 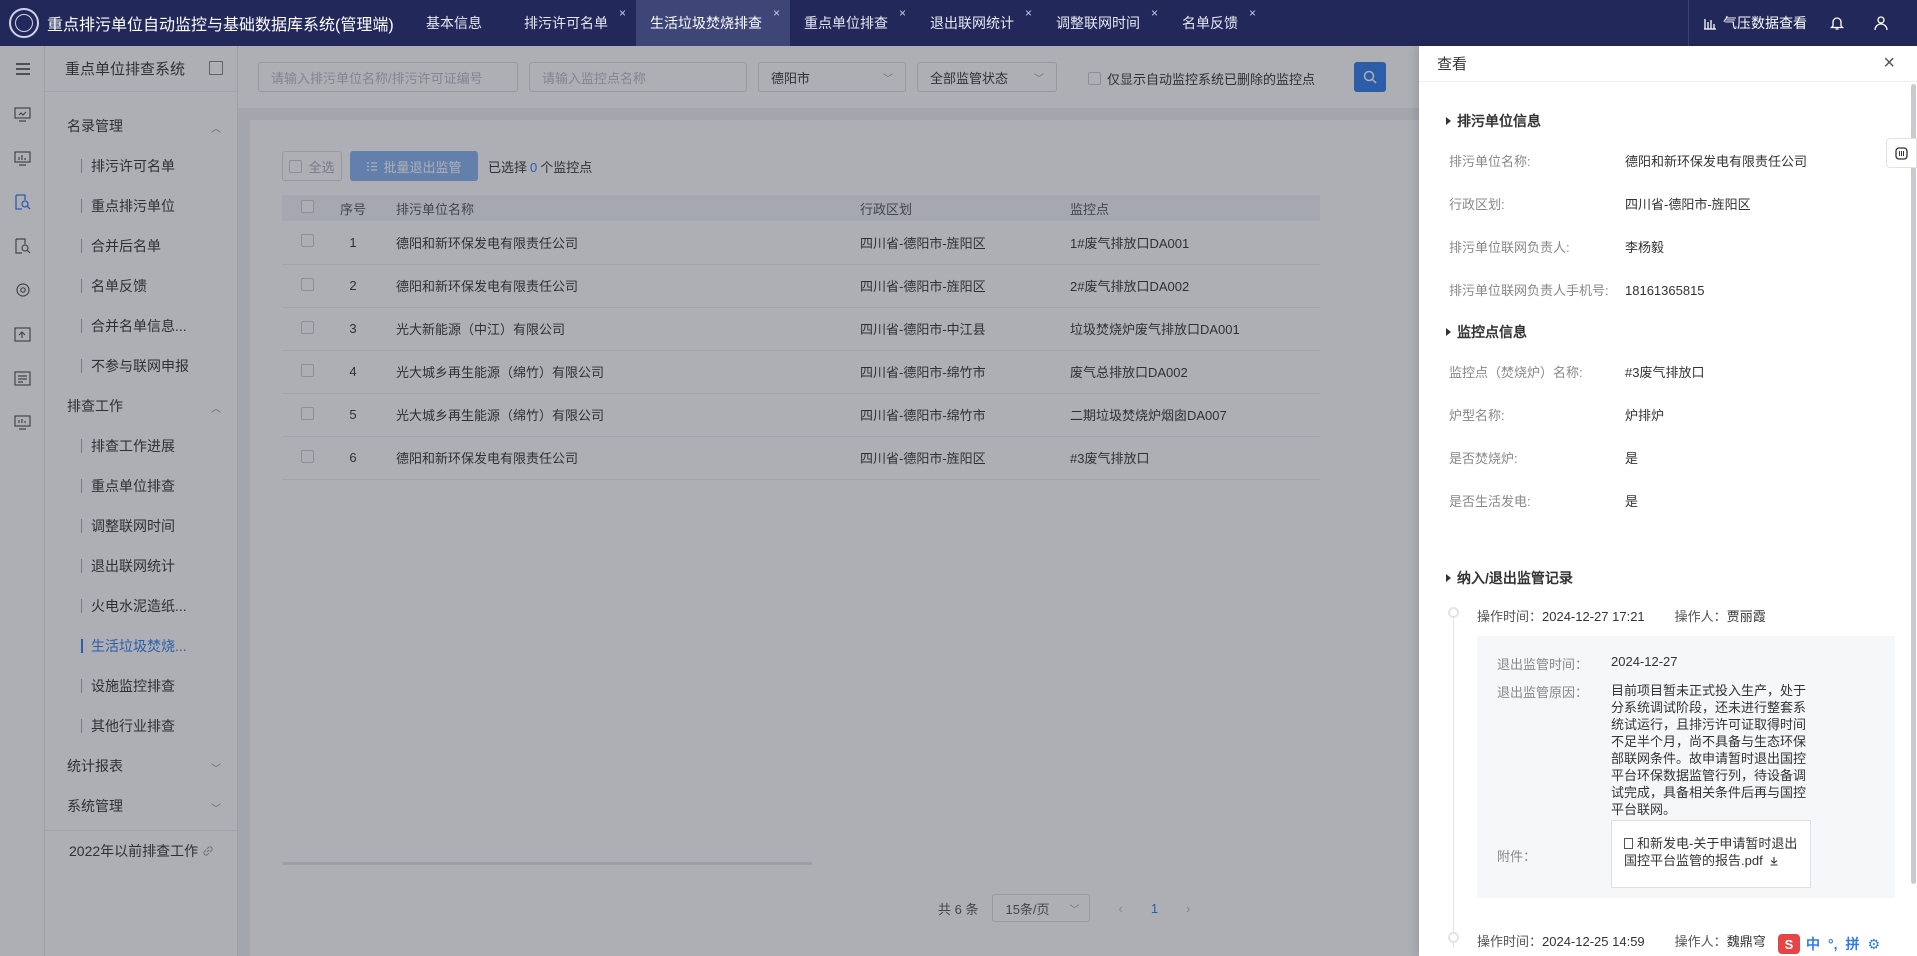 I want to click on ime-toolbar: S 中 °, 拼 ⚙, so click(x=1846, y=944).